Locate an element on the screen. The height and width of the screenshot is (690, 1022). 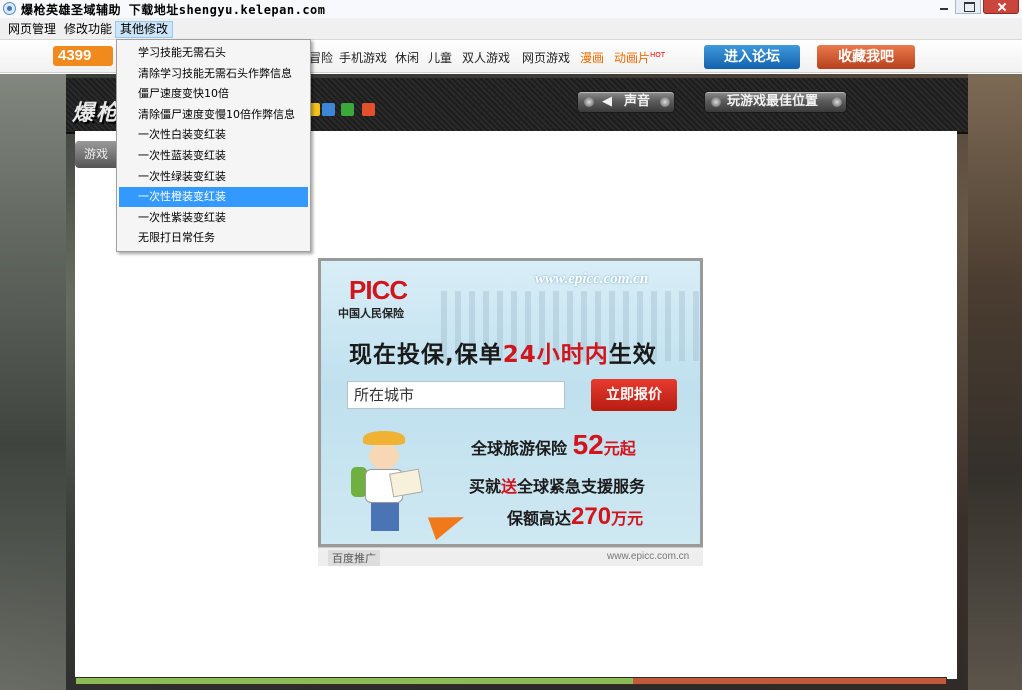
ad-line-travel: 全球旅游保险 52元起 is located at coordinates (553, 445).